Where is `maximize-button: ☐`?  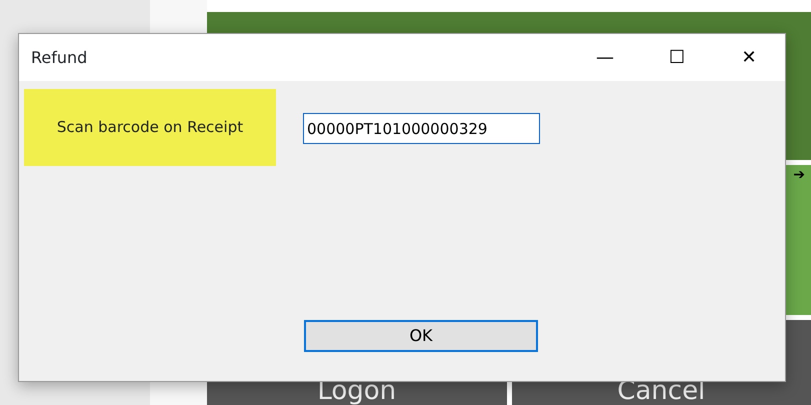
maximize-button: ☐ is located at coordinates (677, 57).